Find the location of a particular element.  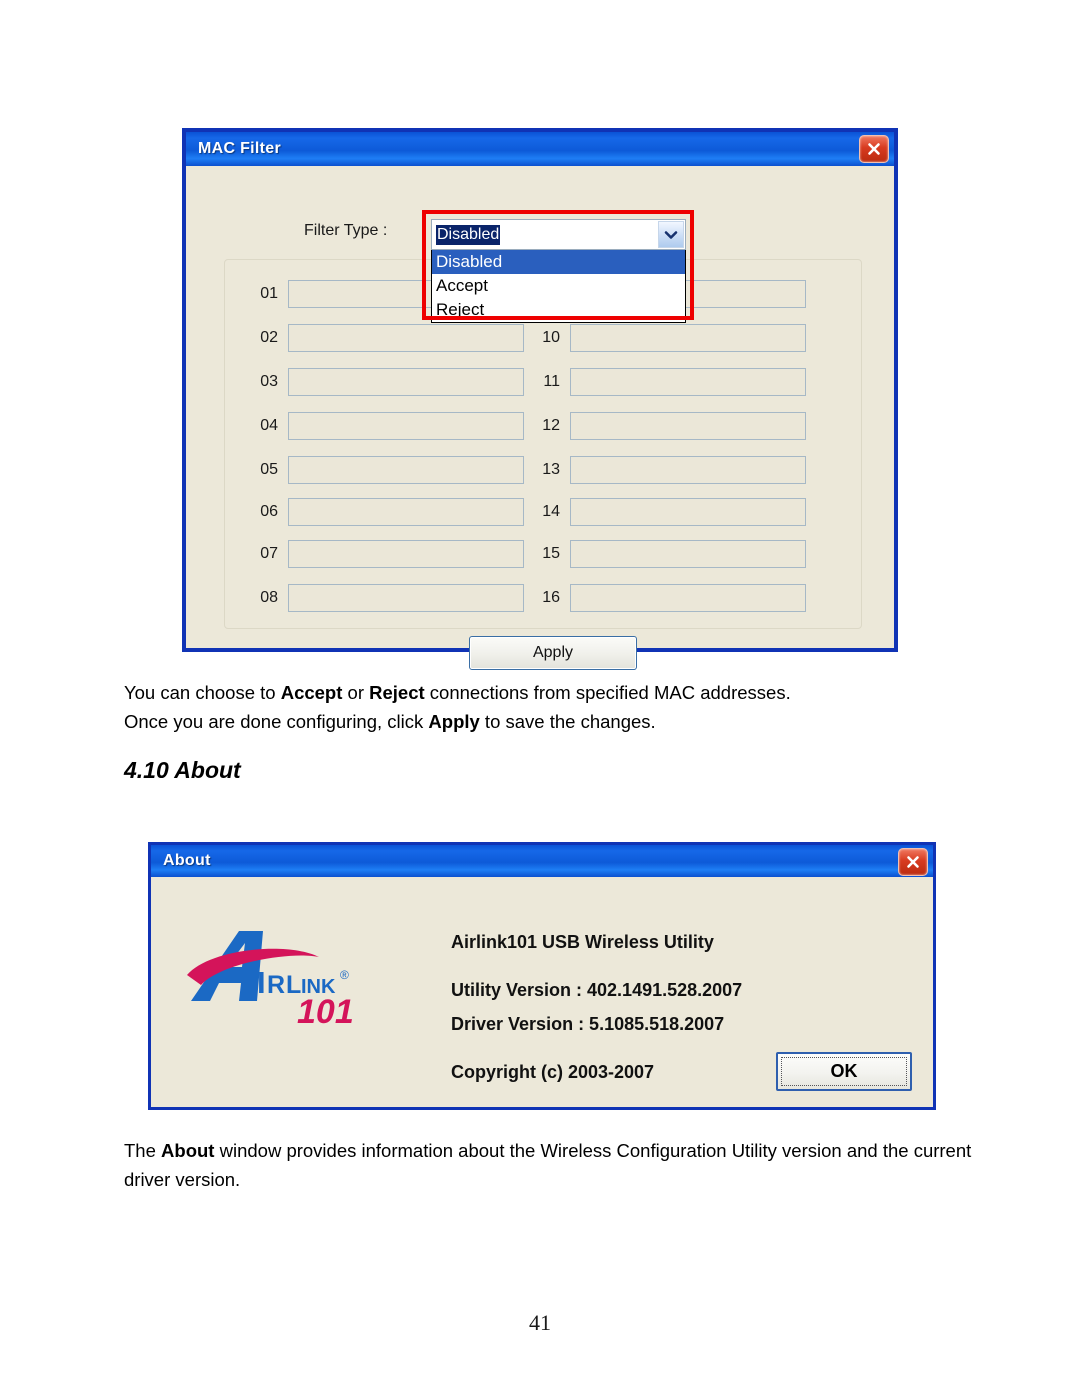

mac-row-13: 13 is located at coordinates (666, 470).